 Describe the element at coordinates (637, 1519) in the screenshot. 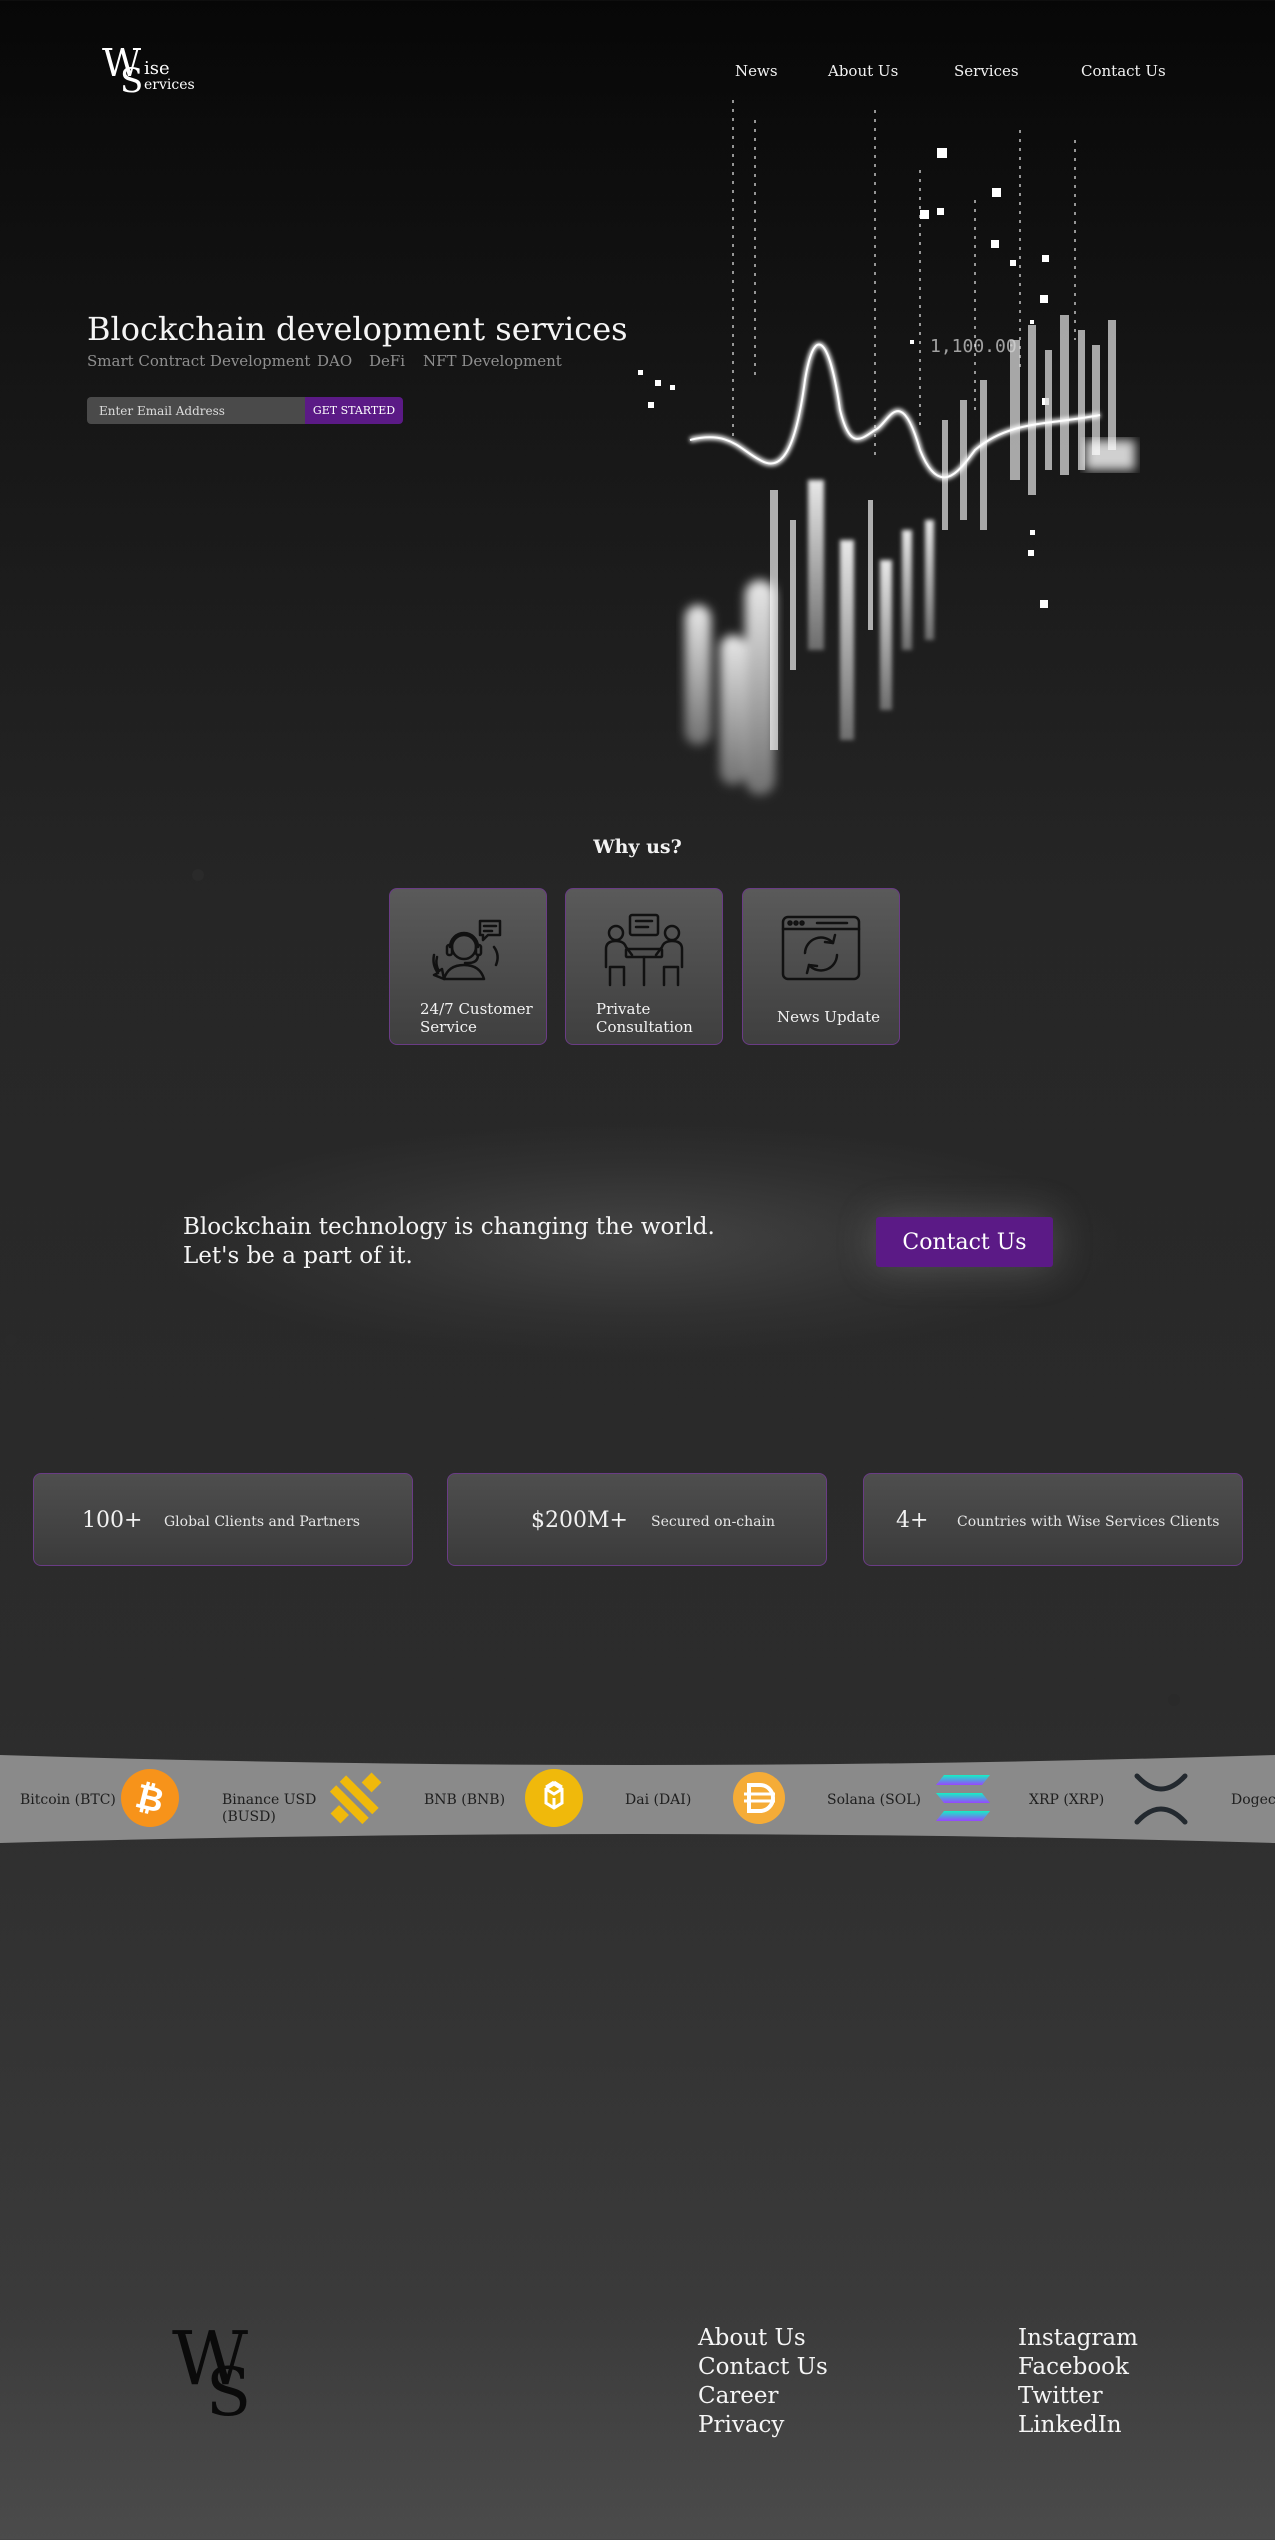

I see `stat-card-secured: $200M+ Secured on-chain` at that location.